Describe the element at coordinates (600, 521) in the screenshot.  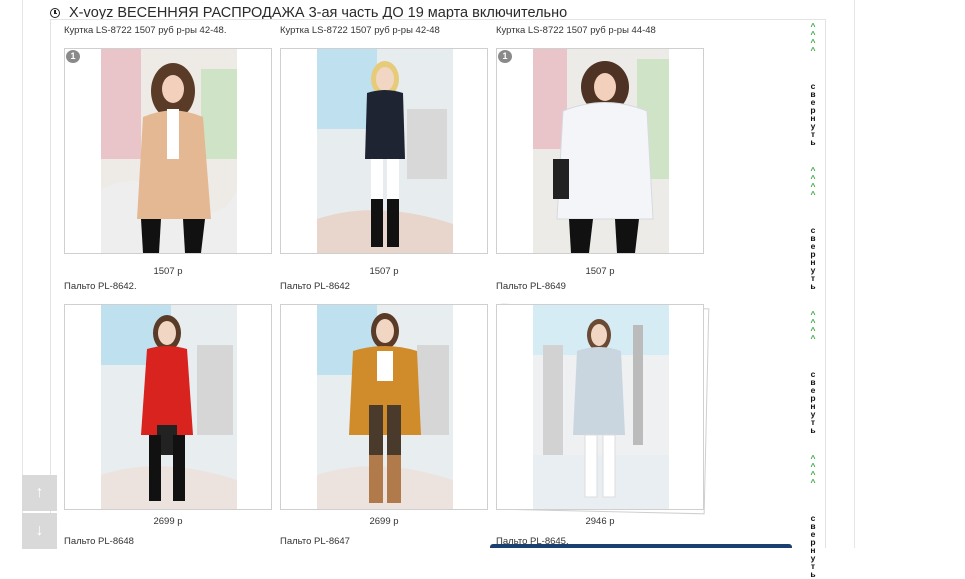
I see `product-price: 2946 р` at that location.